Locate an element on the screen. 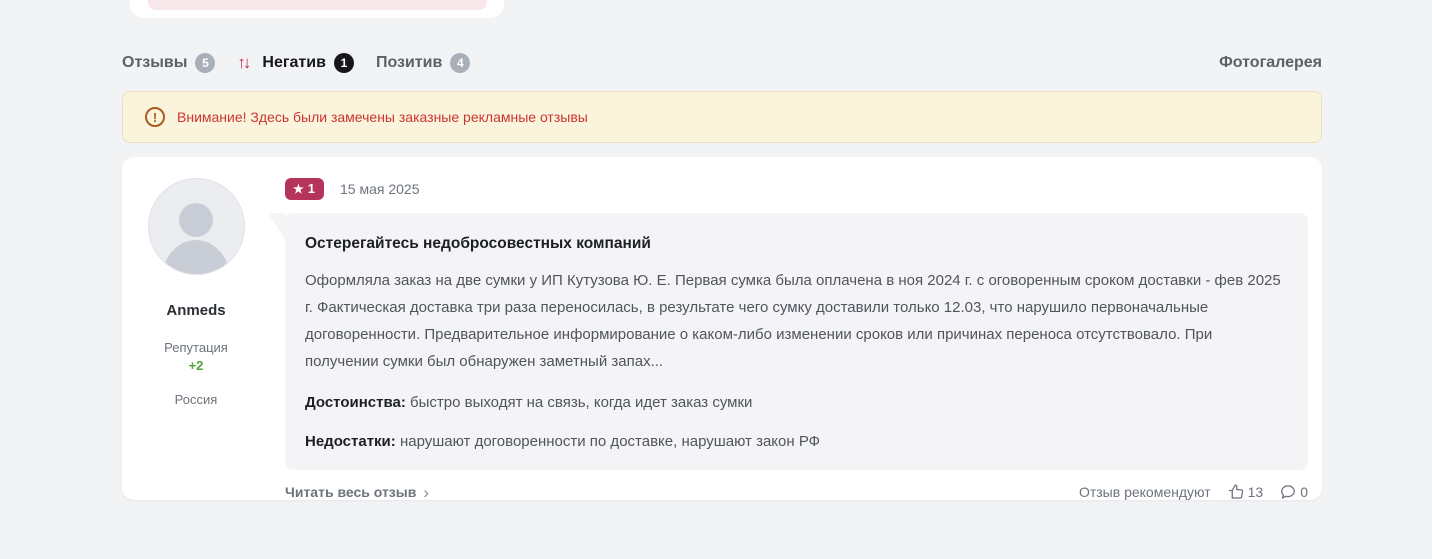 The width and height of the screenshot is (1432, 559). tab-reviews-label: Отзывы is located at coordinates (155, 62).